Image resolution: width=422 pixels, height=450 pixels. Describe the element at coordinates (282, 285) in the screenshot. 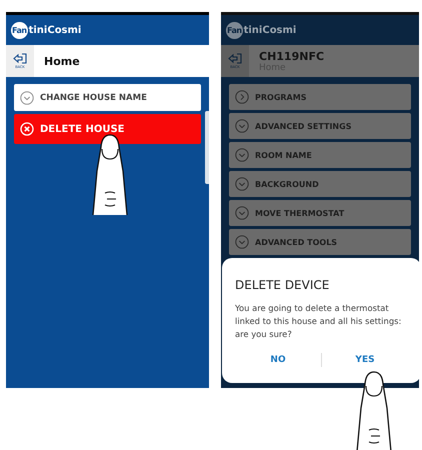

I see `dialog-title: DELETE DEVICE` at that location.